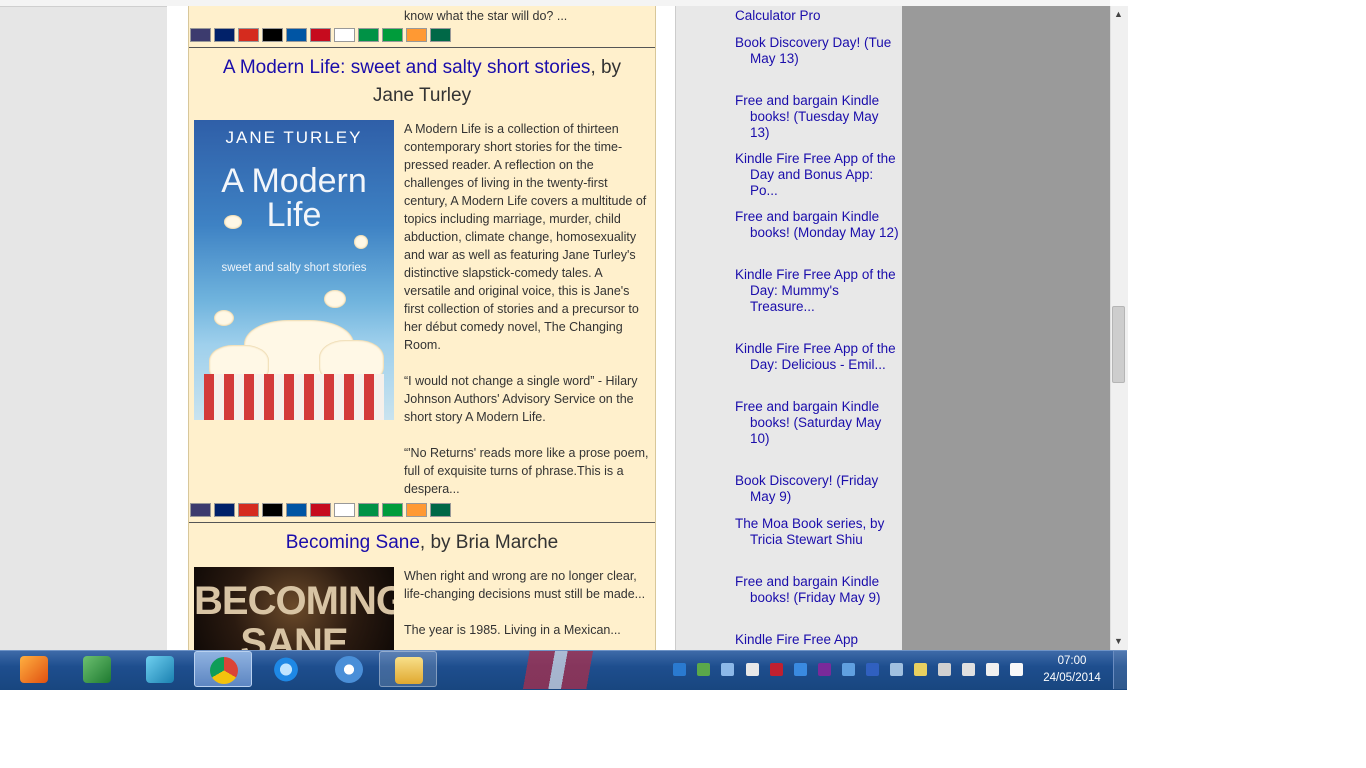  I want to click on media-player-icon, so click(34, 669).